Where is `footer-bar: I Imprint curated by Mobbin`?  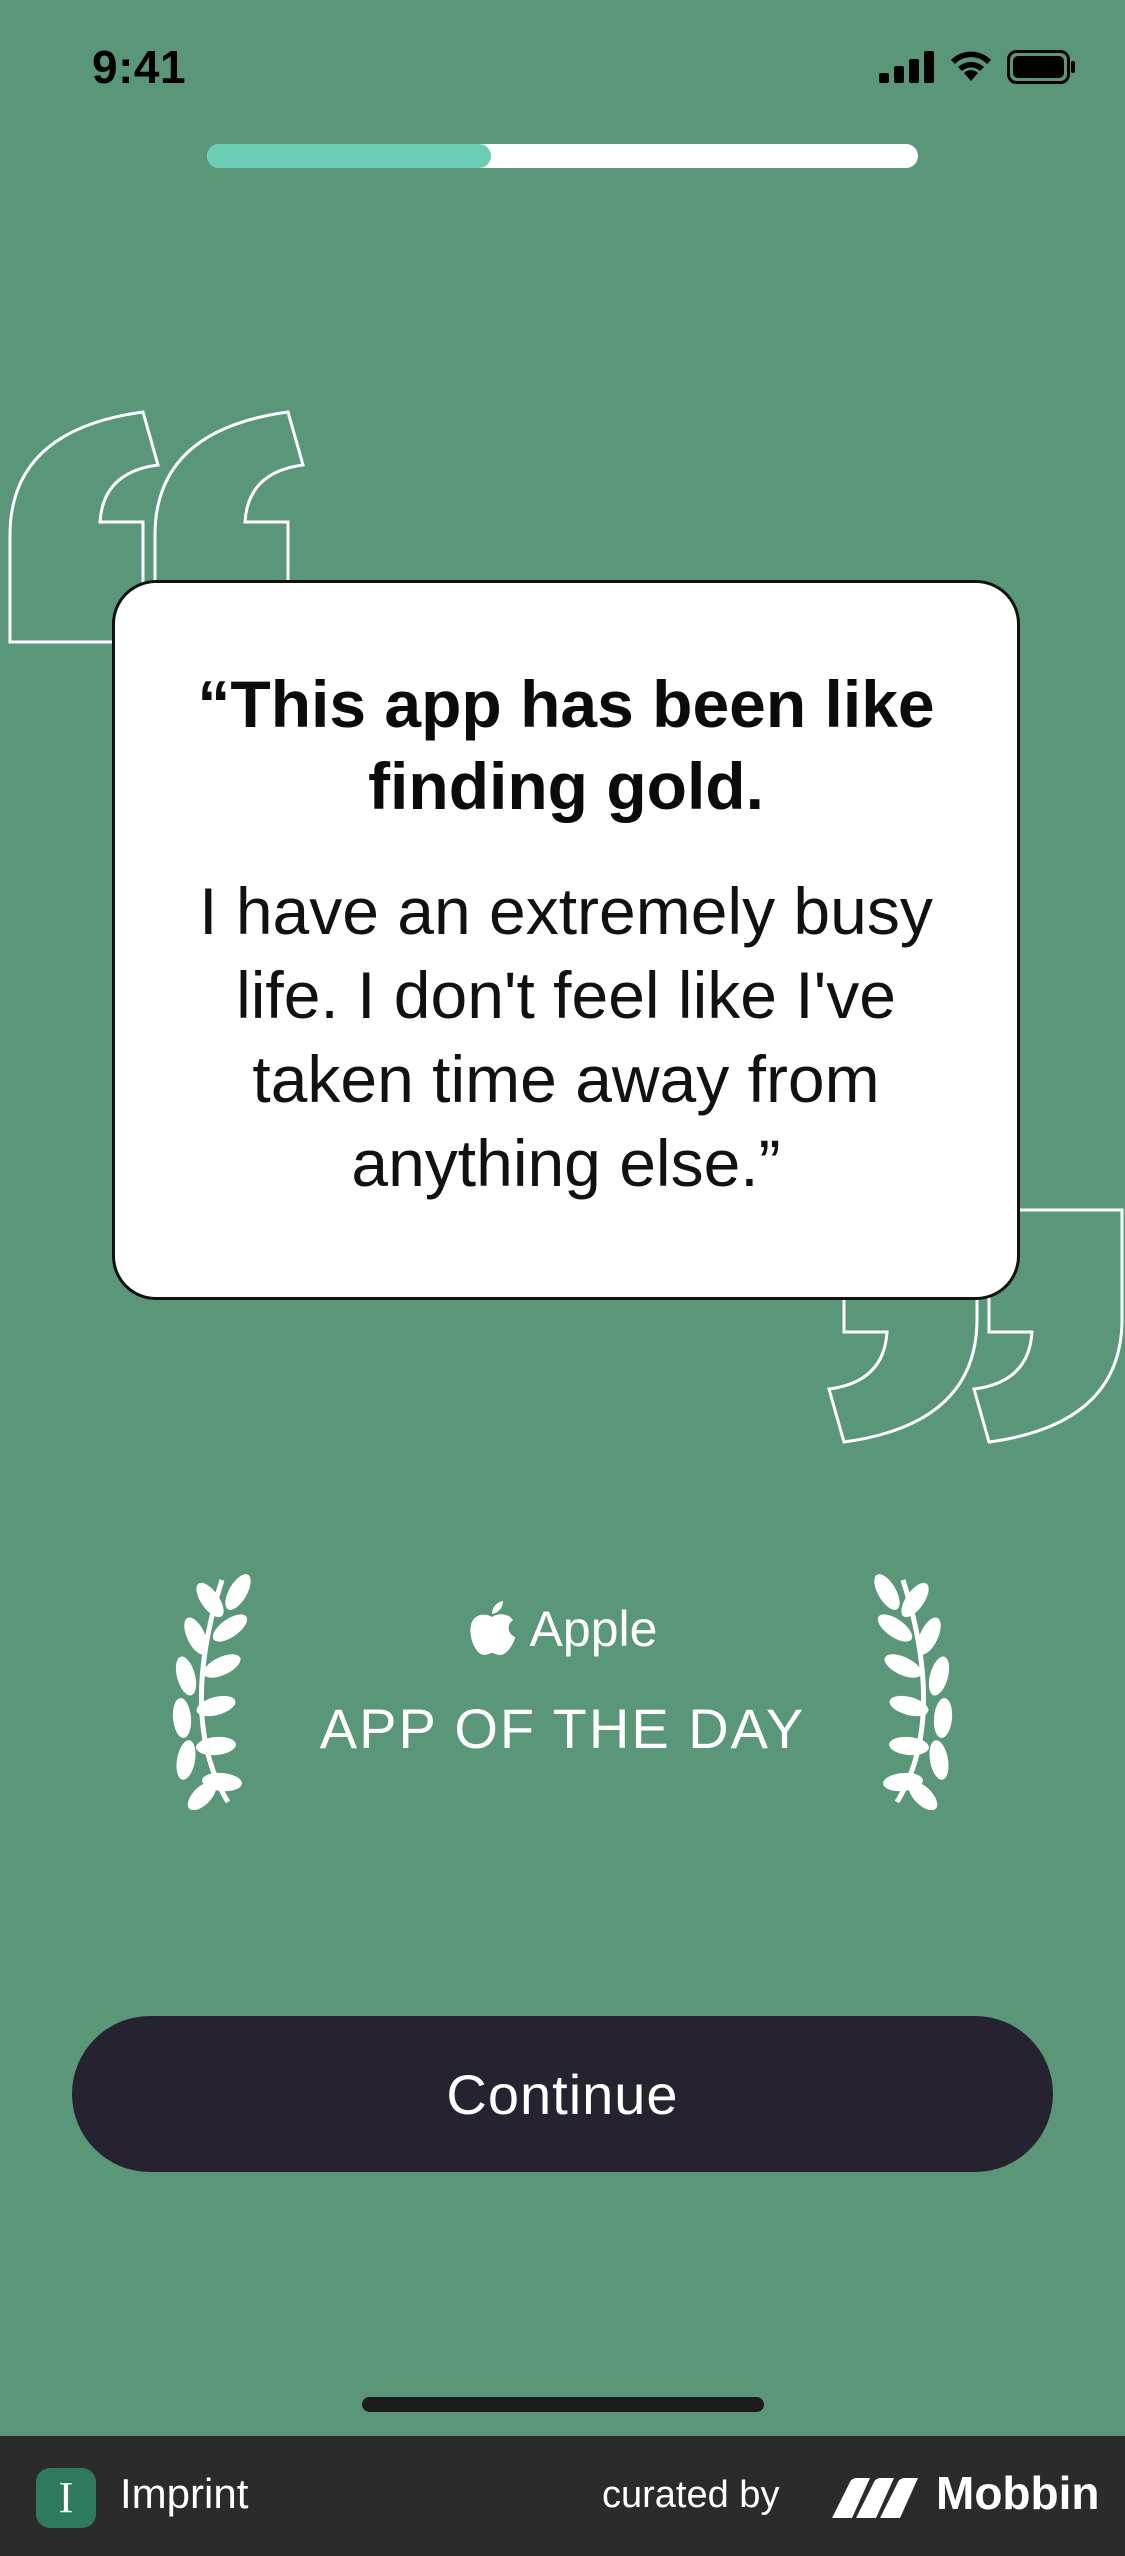 footer-bar: I Imprint curated by Mobbin is located at coordinates (562, 2496).